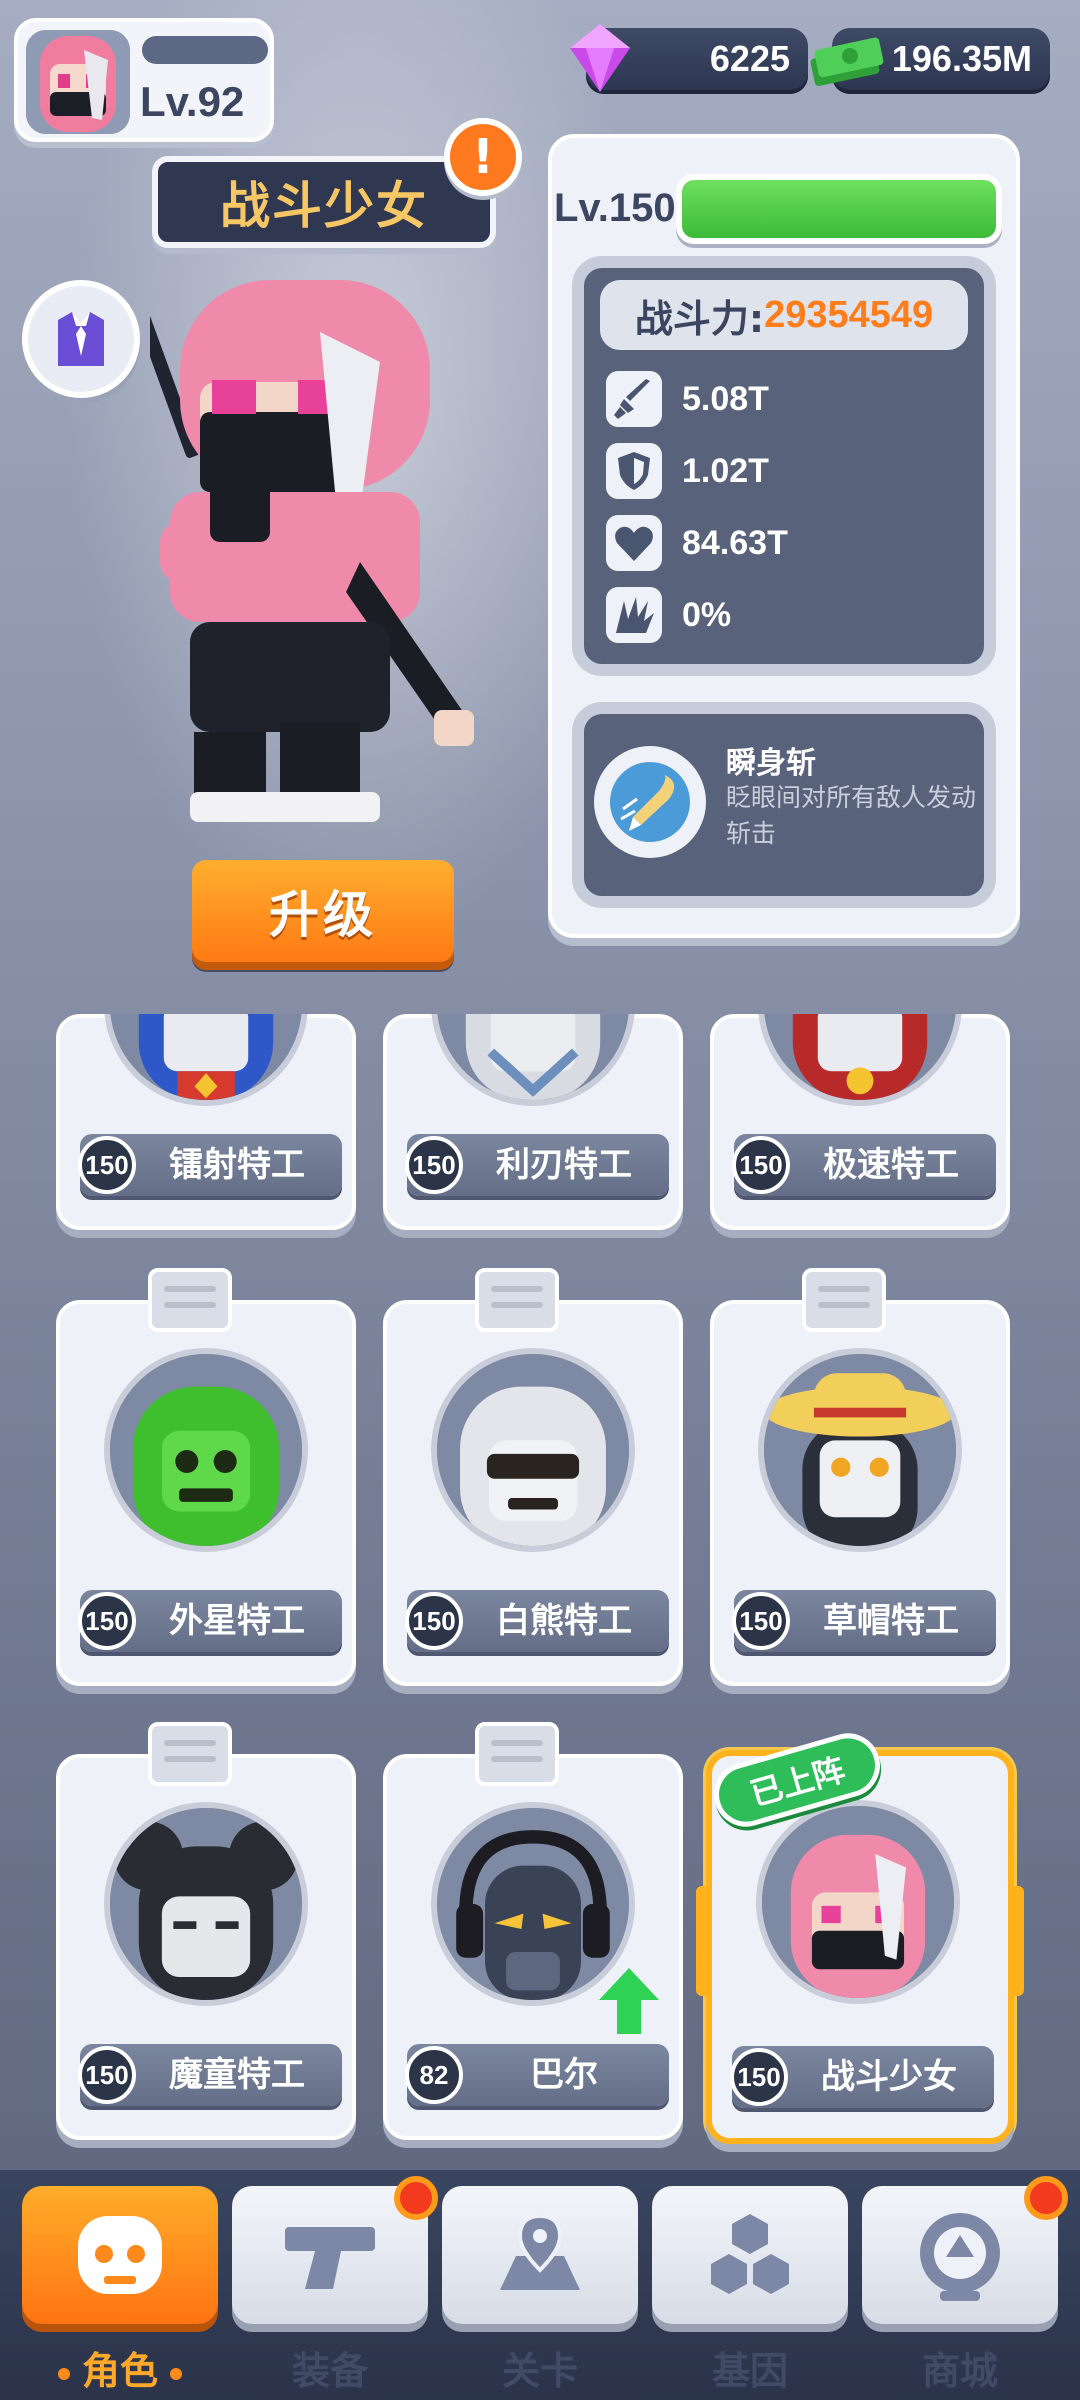  What do you see at coordinates (120, 2367) in the screenshot?
I see `nav-label-characters: 角色` at bounding box center [120, 2367].